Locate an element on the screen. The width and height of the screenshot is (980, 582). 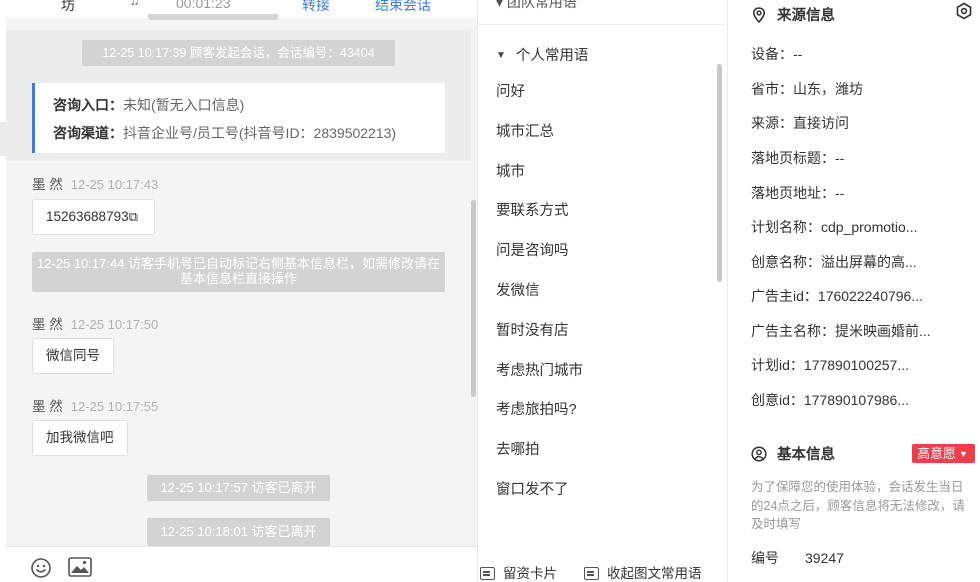
phrase-footer: 留资卡片 收起图文常用语 is located at coordinates (602, 569).